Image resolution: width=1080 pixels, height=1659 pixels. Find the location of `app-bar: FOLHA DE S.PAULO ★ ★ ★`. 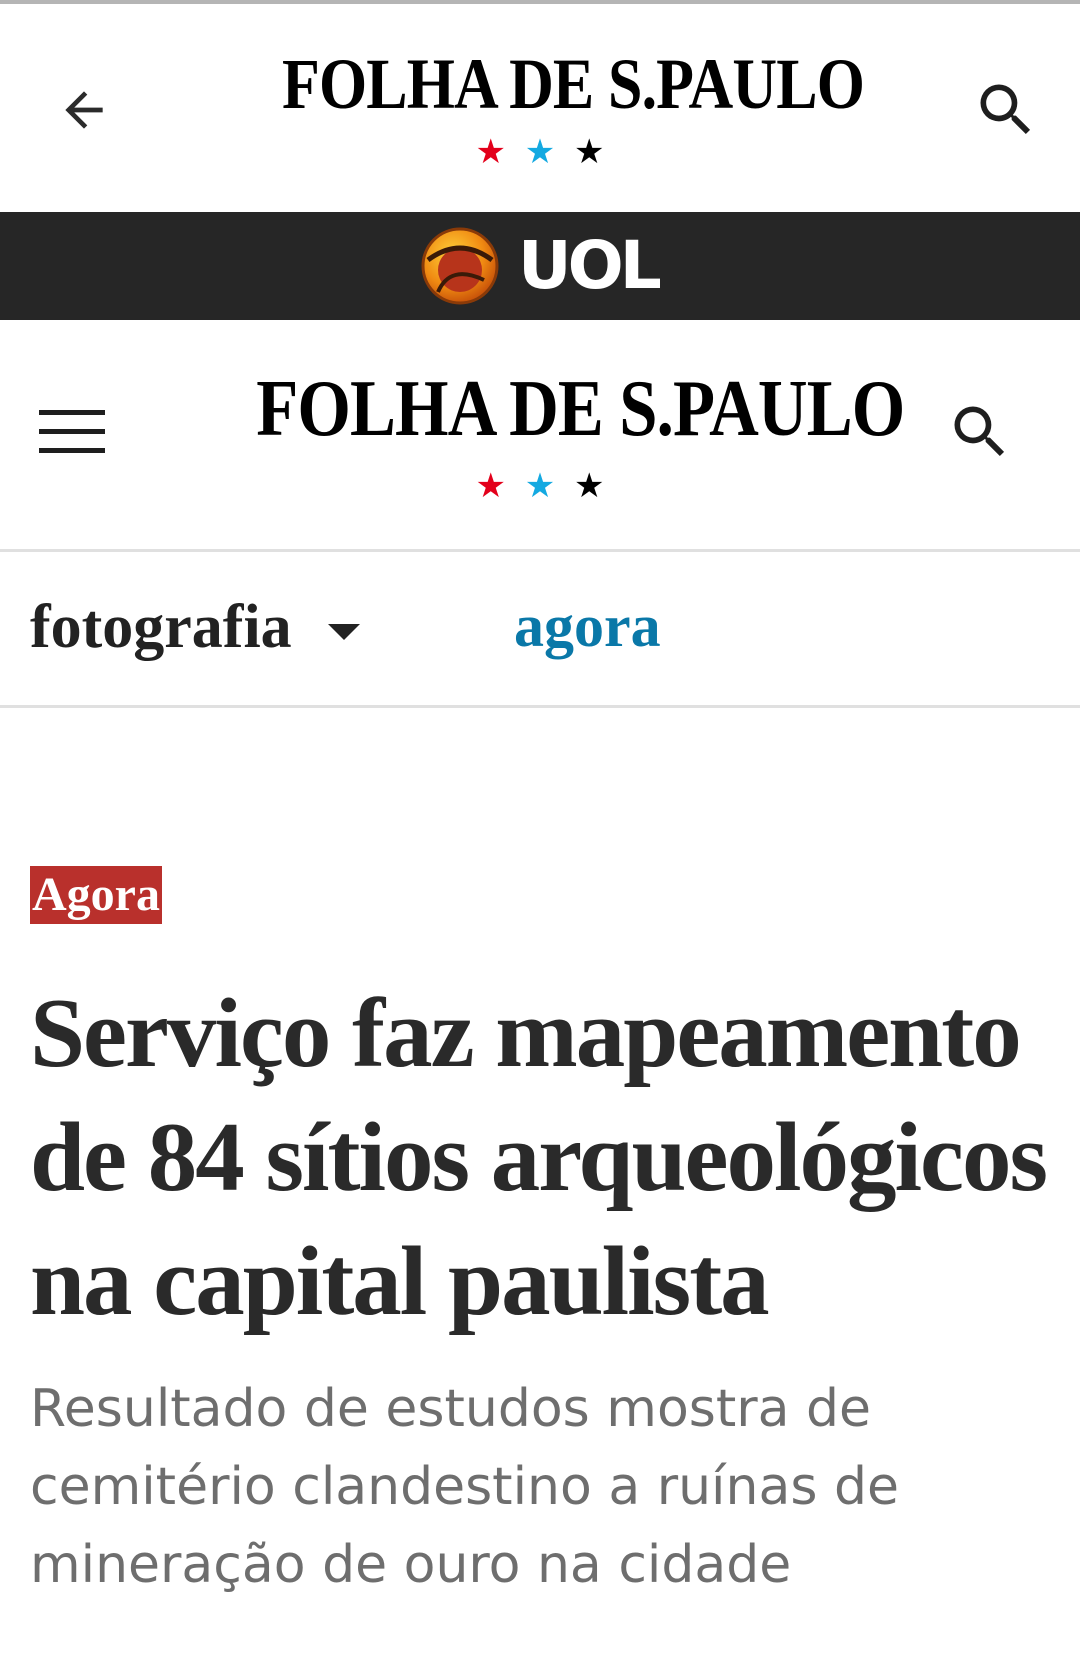

app-bar: FOLHA DE S.PAULO ★ ★ ★ is located at coordinates (540, 108).